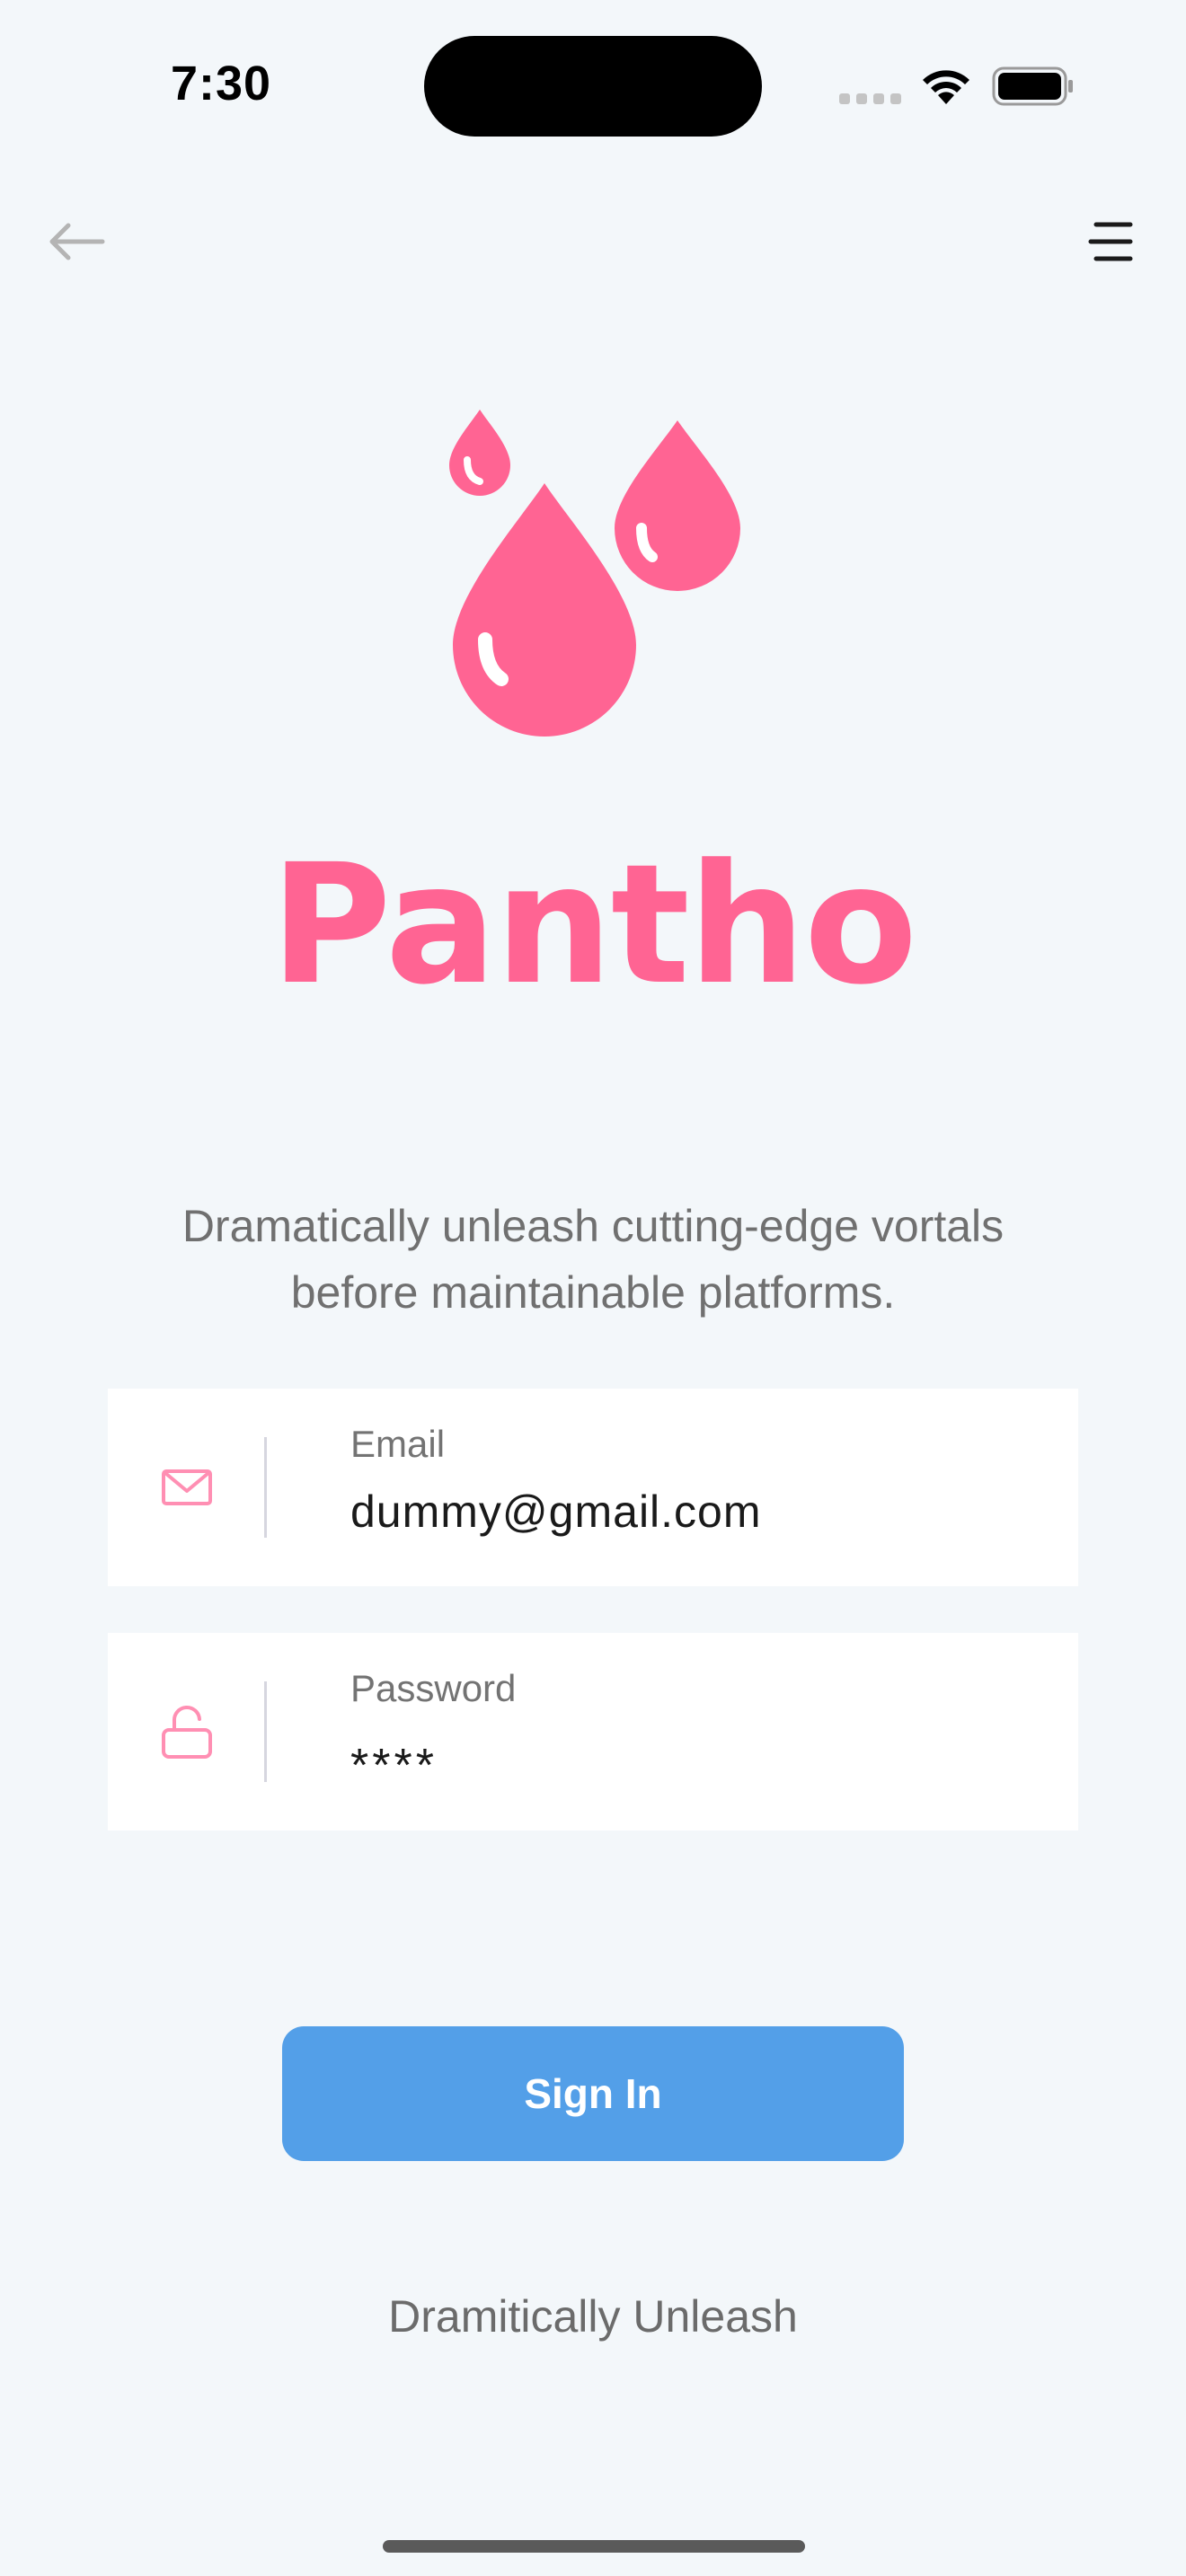  Describe the element at coordinates (1110, 241) in the screenshot. I see `menu-icon` at that location.